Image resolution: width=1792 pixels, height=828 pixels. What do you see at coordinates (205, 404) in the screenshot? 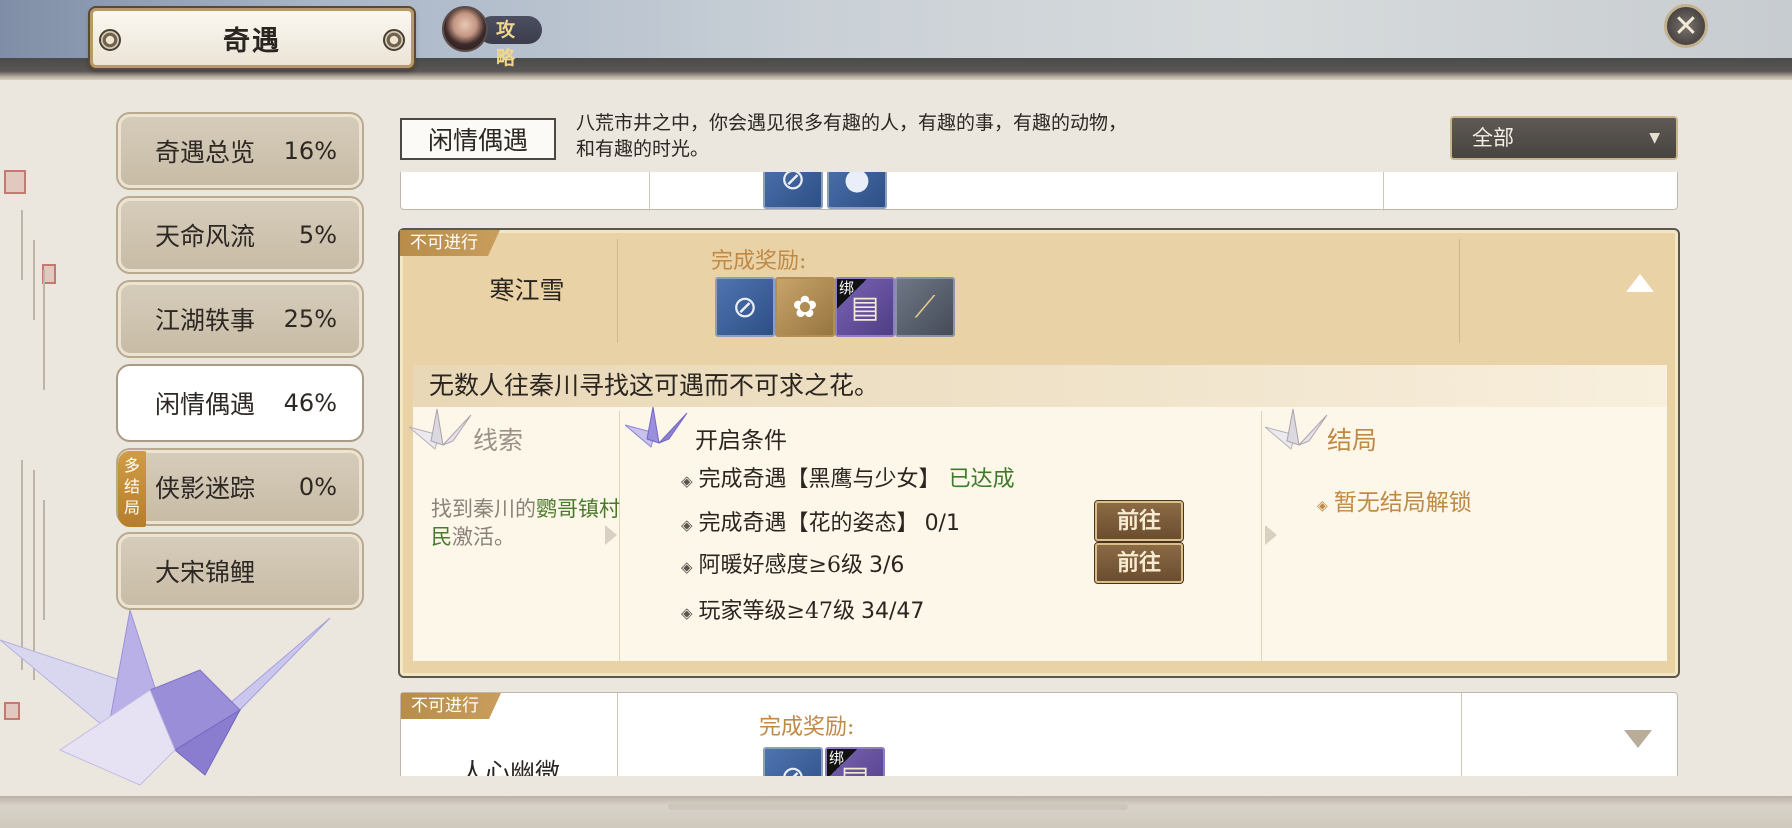
I see `sidebar-item-label: 闲情偶遇` at bounding box center [205, 404].